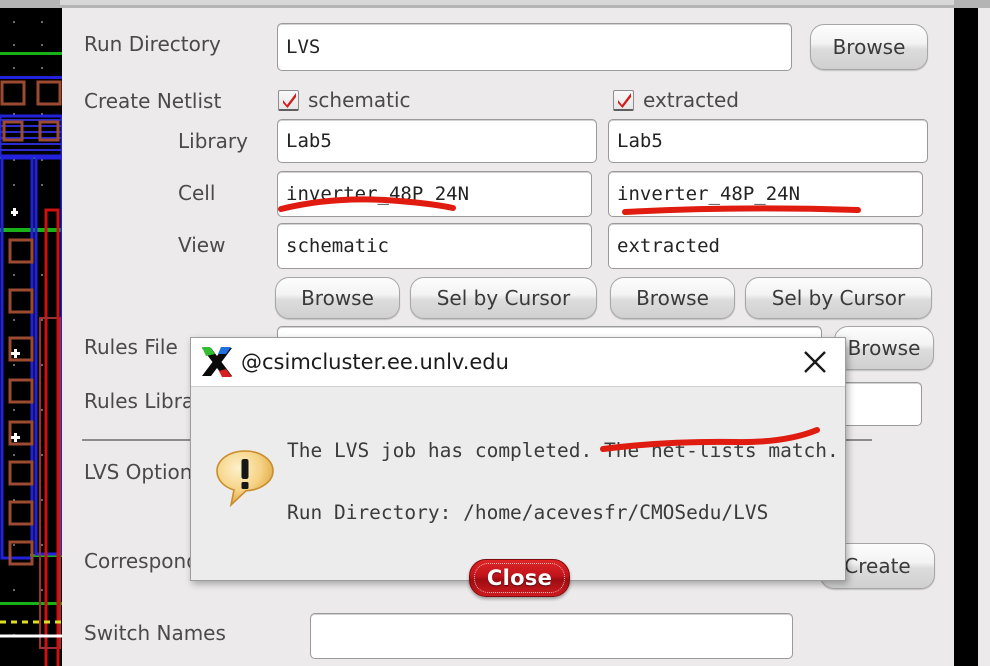 The height and width of the screenshot is (666, 990). Describe the element at coordinates (375, 362) in the screenshot. I see `dialog-title: @csimcluster.ee.unlv.edu` at that location.